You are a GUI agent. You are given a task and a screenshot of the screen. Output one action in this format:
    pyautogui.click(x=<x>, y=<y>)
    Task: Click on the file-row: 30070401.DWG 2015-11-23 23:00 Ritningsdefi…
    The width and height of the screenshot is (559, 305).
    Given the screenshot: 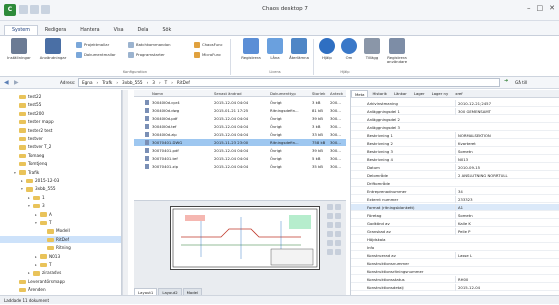 What is the action you would take?
    pyautogui.click(x=240, y=142)
    